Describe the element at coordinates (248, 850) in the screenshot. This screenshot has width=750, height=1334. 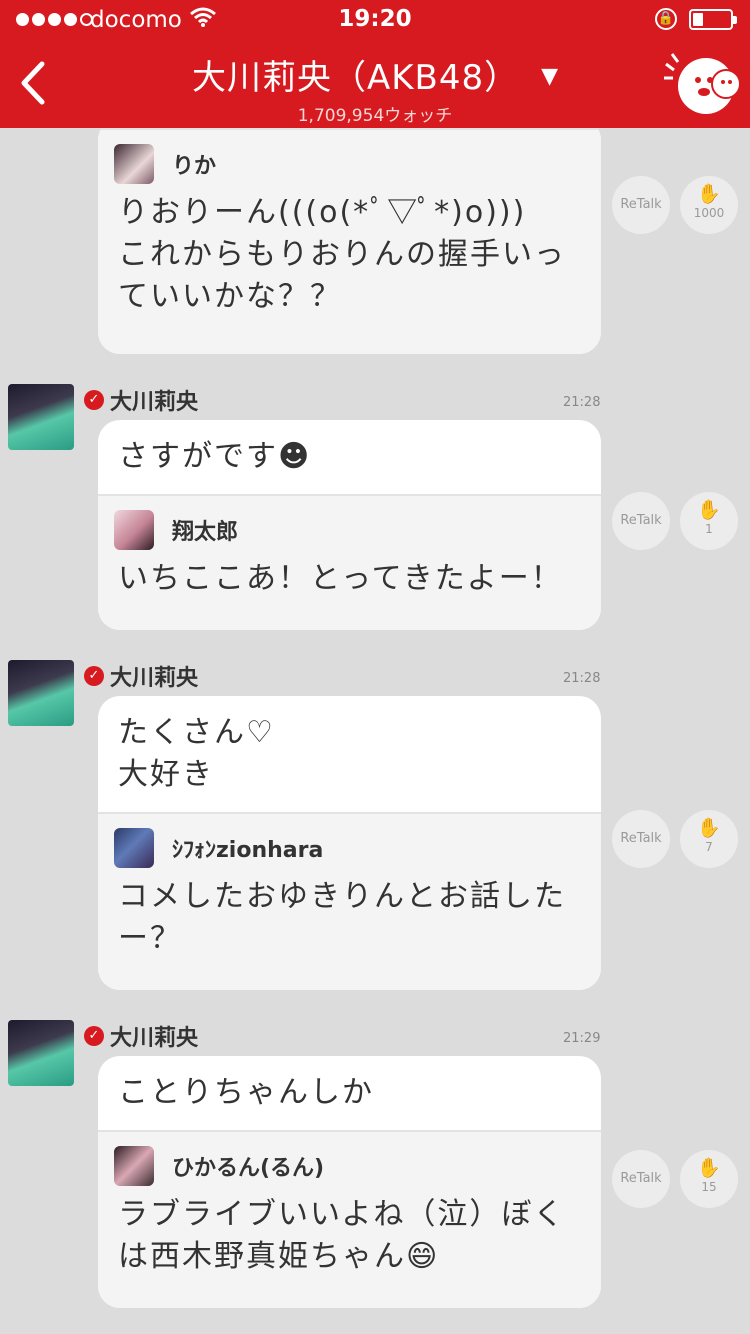
I see `commenter-name: ｼﾌｫﾝzionhara` at that location.